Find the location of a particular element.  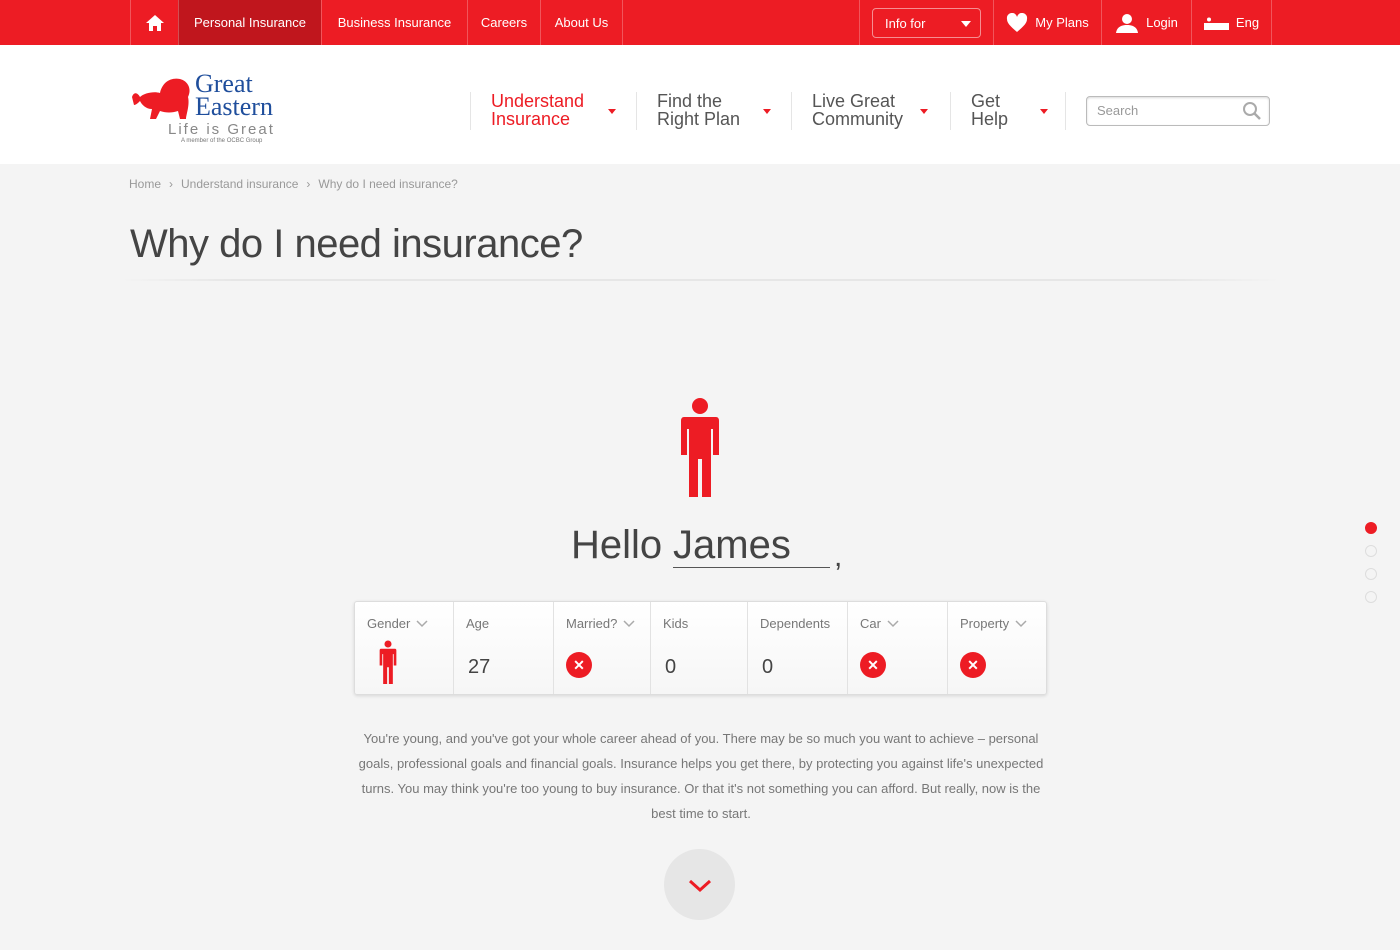

nav-get-help: Get Help is located at coordinates (1008, 111).